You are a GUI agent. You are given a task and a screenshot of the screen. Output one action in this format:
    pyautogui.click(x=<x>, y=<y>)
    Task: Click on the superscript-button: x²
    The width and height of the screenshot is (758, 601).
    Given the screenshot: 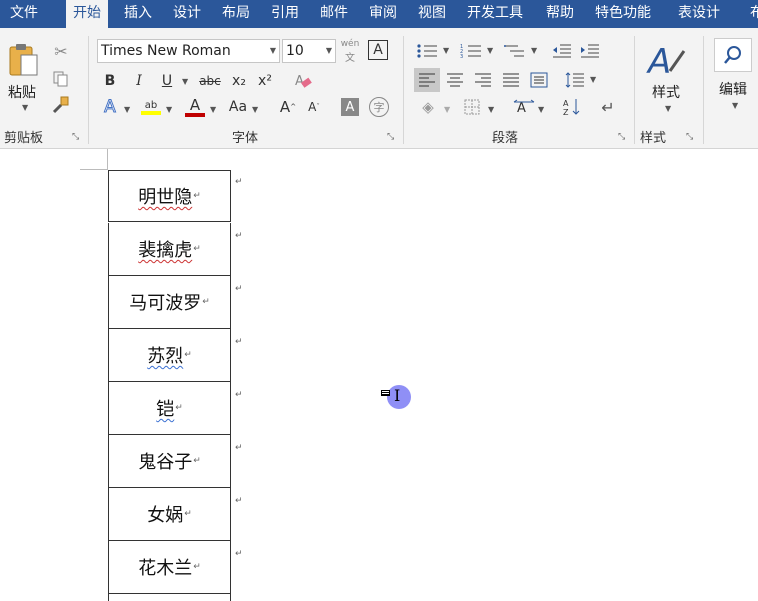 What is the action you would take?
    pyautogui.click(x=265, y=81)
    